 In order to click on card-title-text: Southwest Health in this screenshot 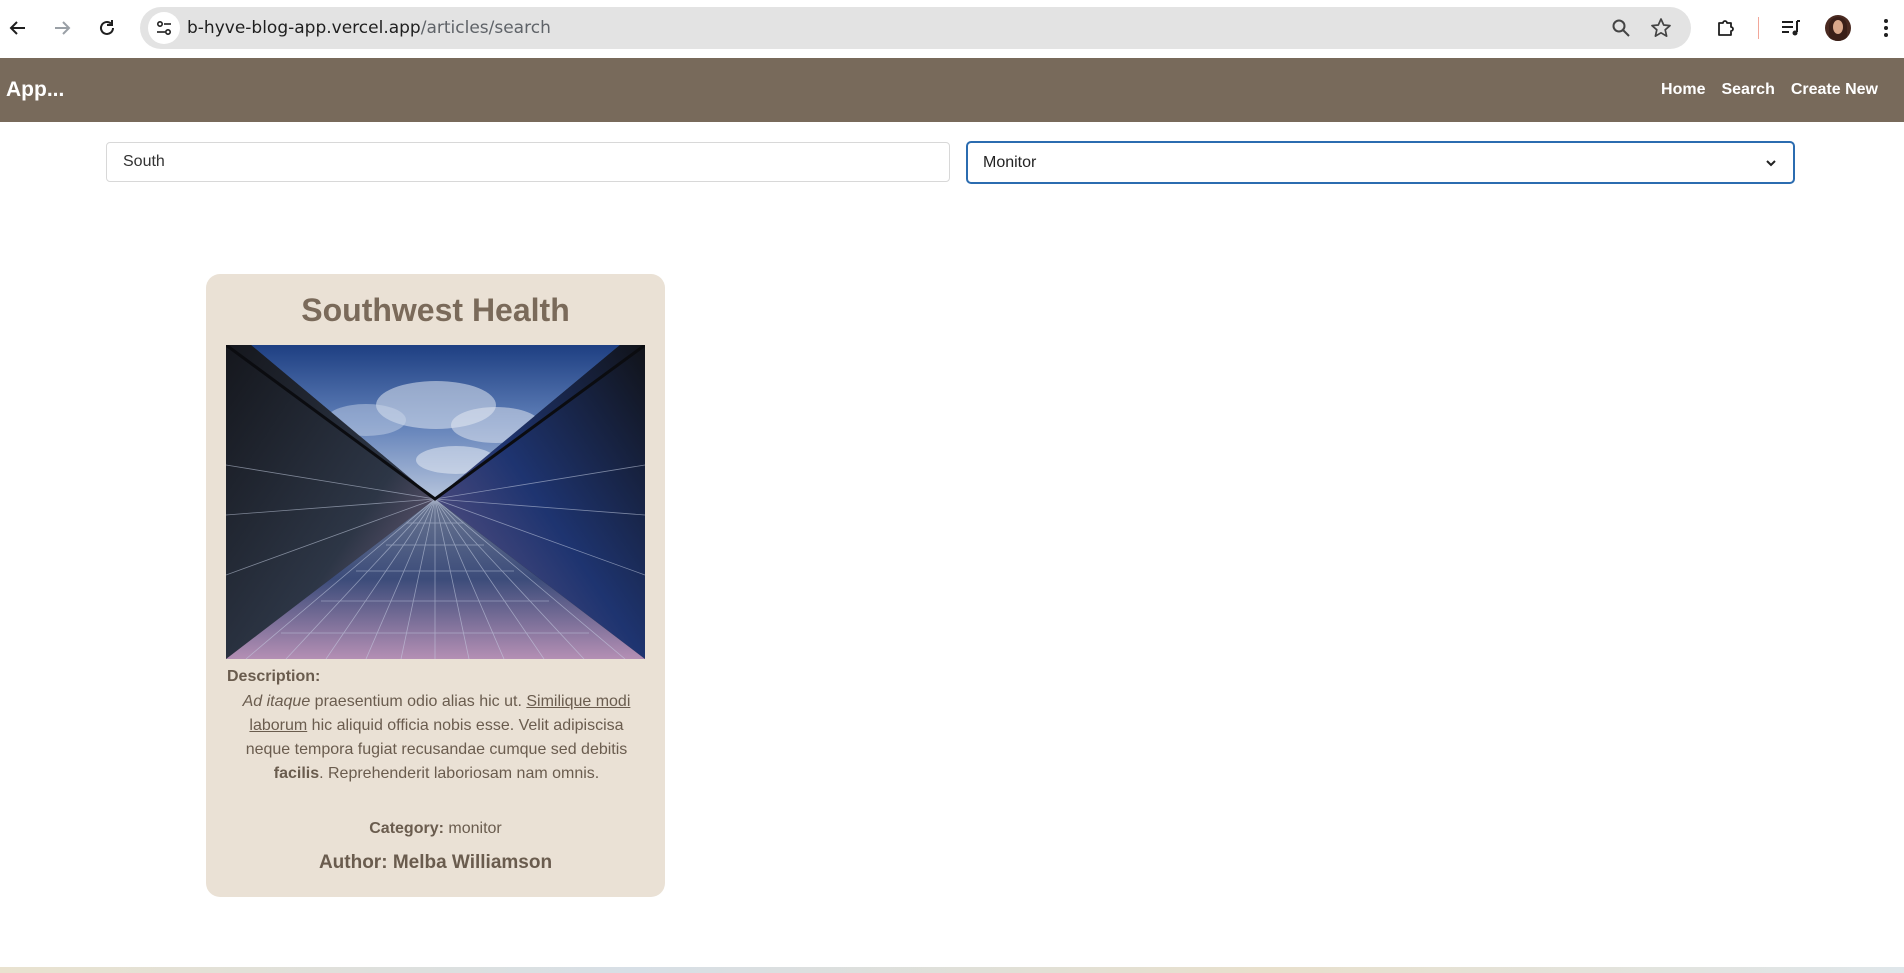, I will do `click(435, 310)`.